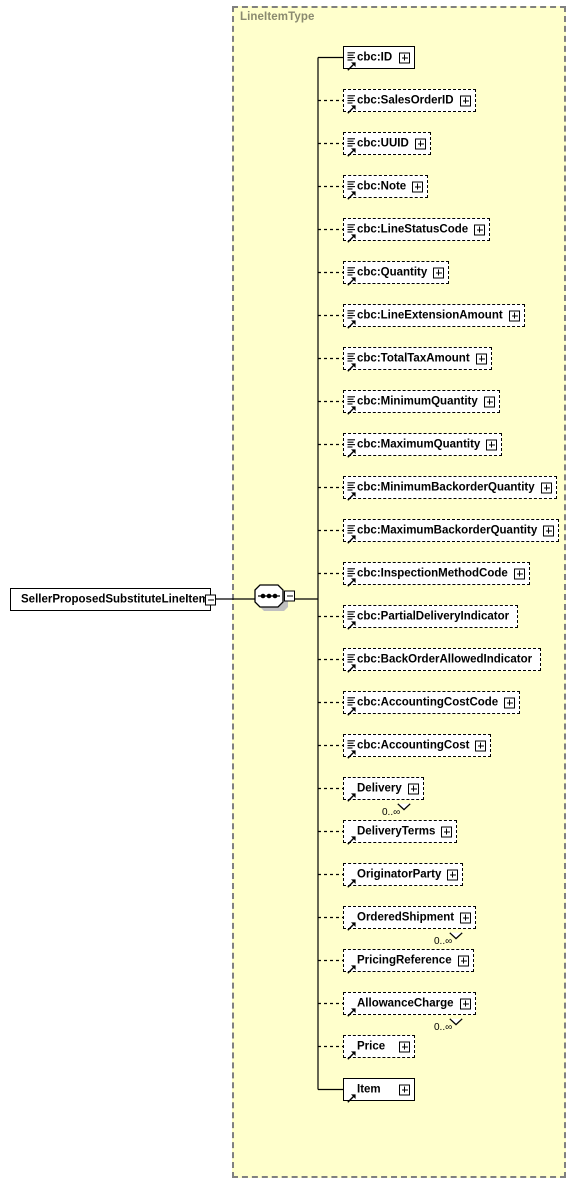  Describe the element at coordinates (411, 103) in the screenshot. I see `element-node: cbc:SalesOrderID` at that location.